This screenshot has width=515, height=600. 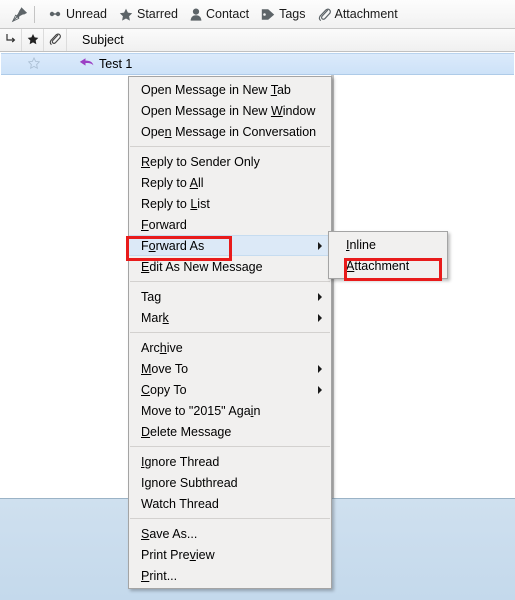 What do you see at coordinates (268, 14) in the screenshot?
I see `tag-icon` at bounding box center [268, 14].